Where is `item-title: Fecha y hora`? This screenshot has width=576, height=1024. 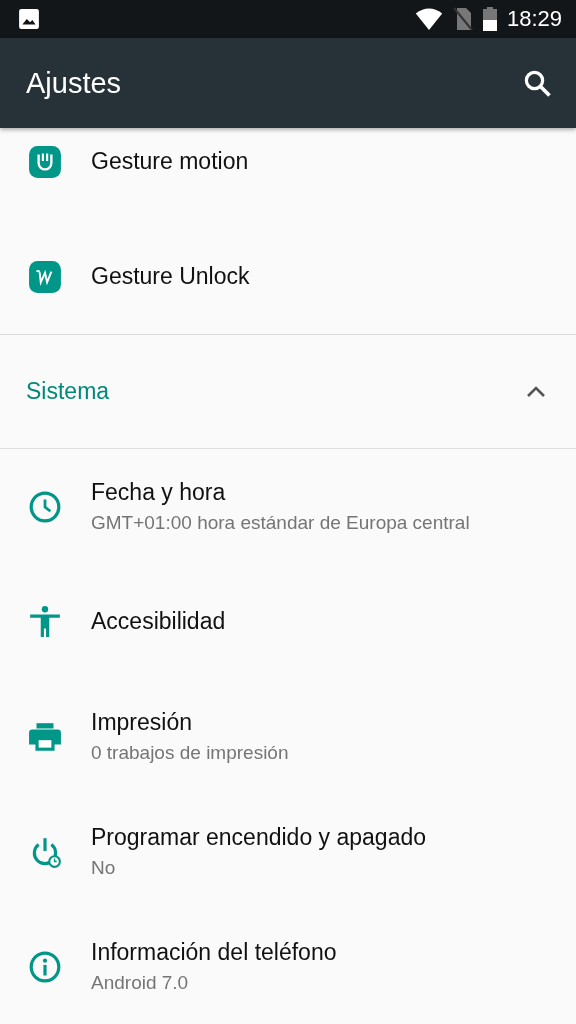
item-title: Fecha y hora is located at coordinates (159, 492).